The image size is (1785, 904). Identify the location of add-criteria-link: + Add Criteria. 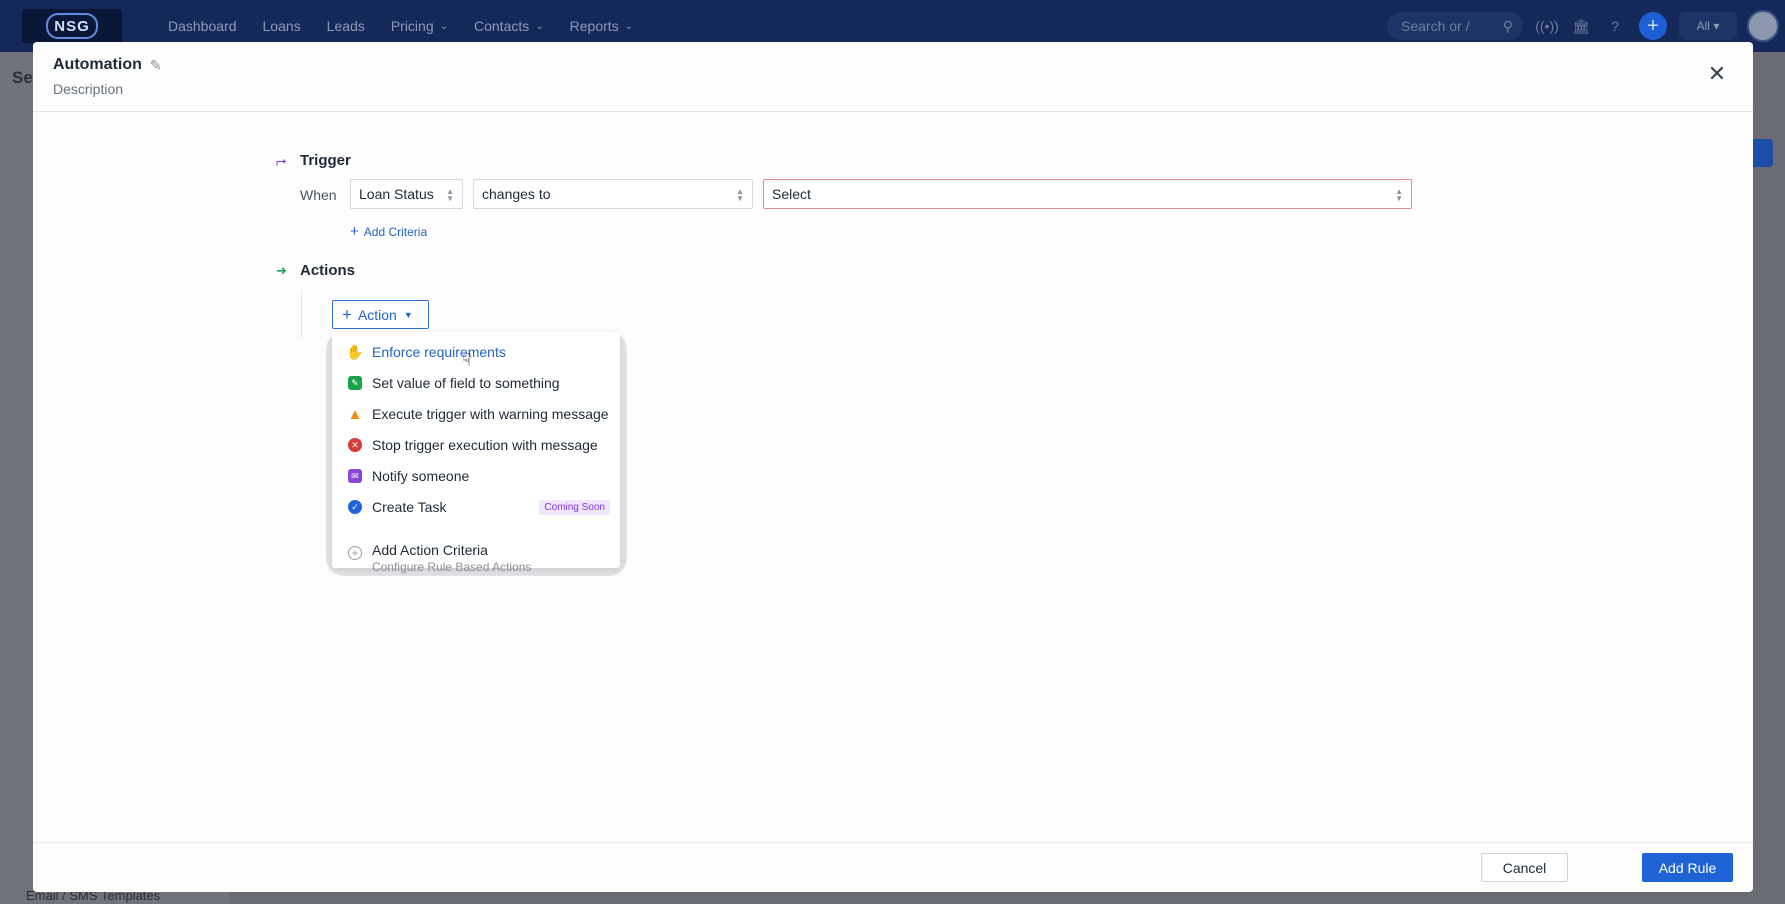
(388, 231).